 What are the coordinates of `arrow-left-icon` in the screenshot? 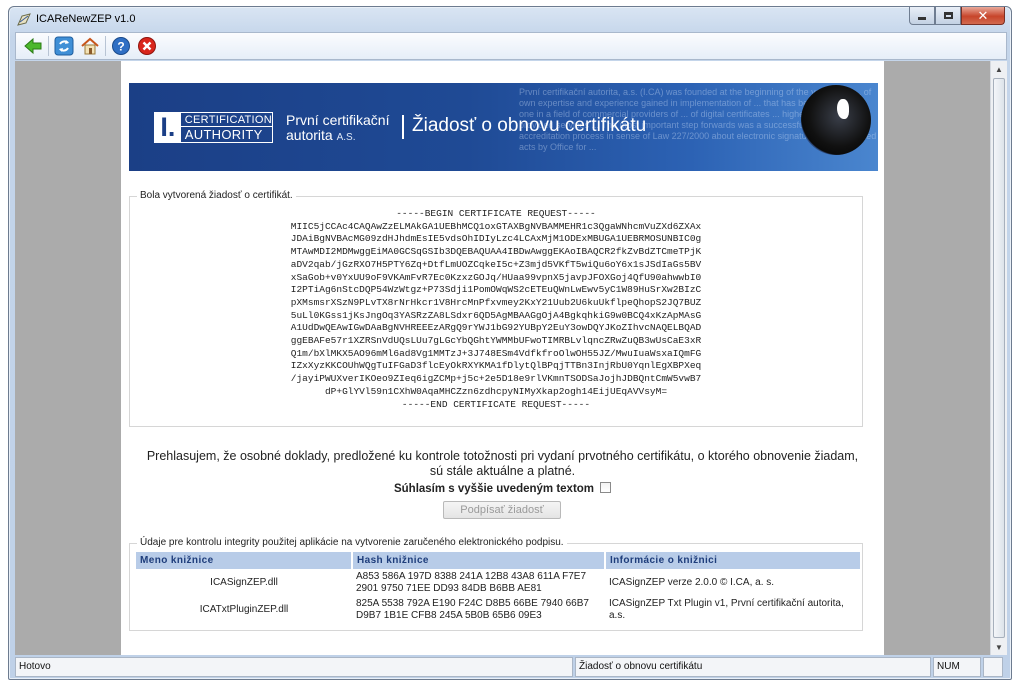 It's located at (33, 46).